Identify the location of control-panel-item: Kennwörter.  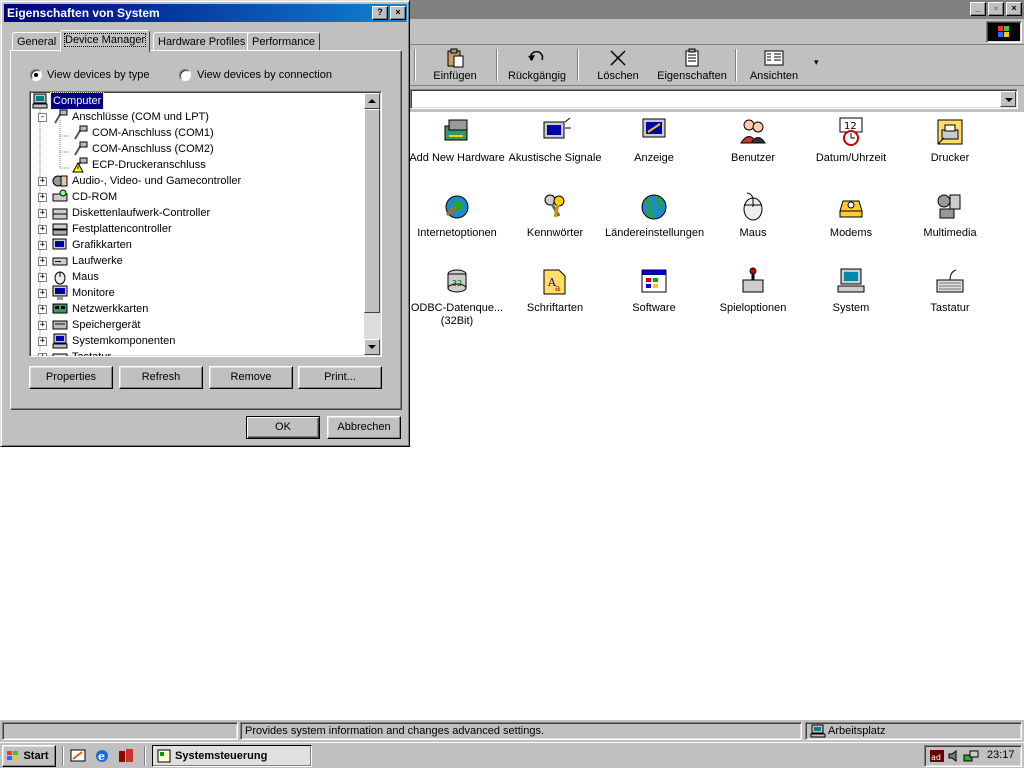
(555, 215).